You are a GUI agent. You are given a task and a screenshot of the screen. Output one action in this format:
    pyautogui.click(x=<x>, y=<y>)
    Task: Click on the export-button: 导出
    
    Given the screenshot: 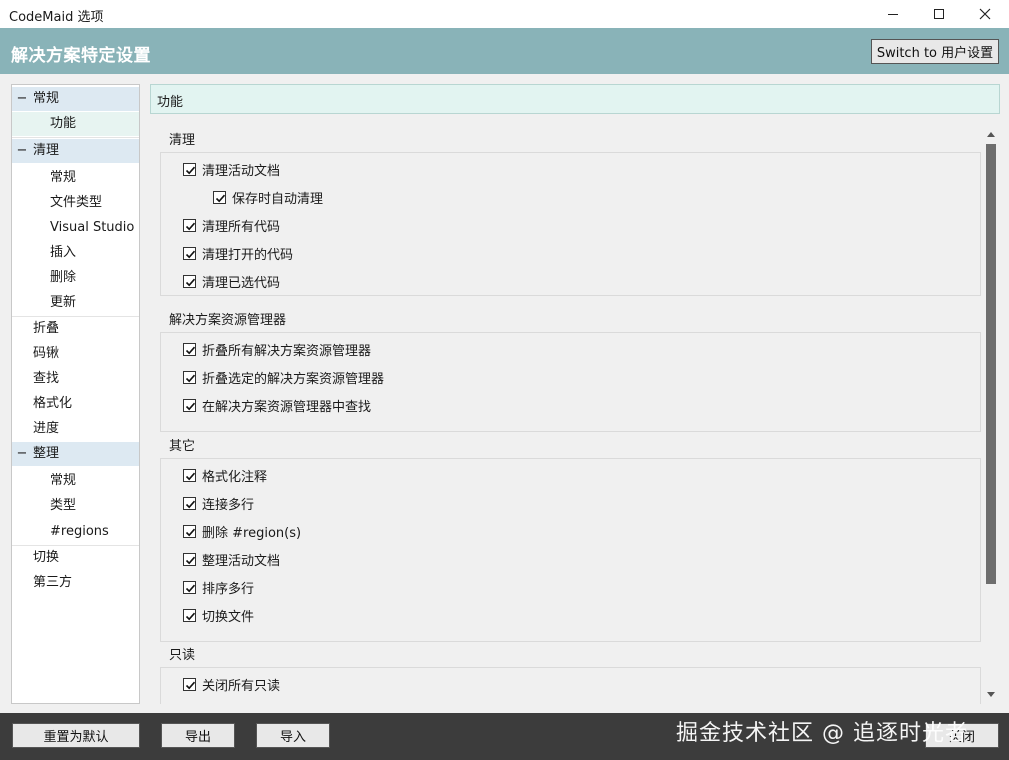 What is the action you would take?
    pyautogui.click(x=198, y=735)
    